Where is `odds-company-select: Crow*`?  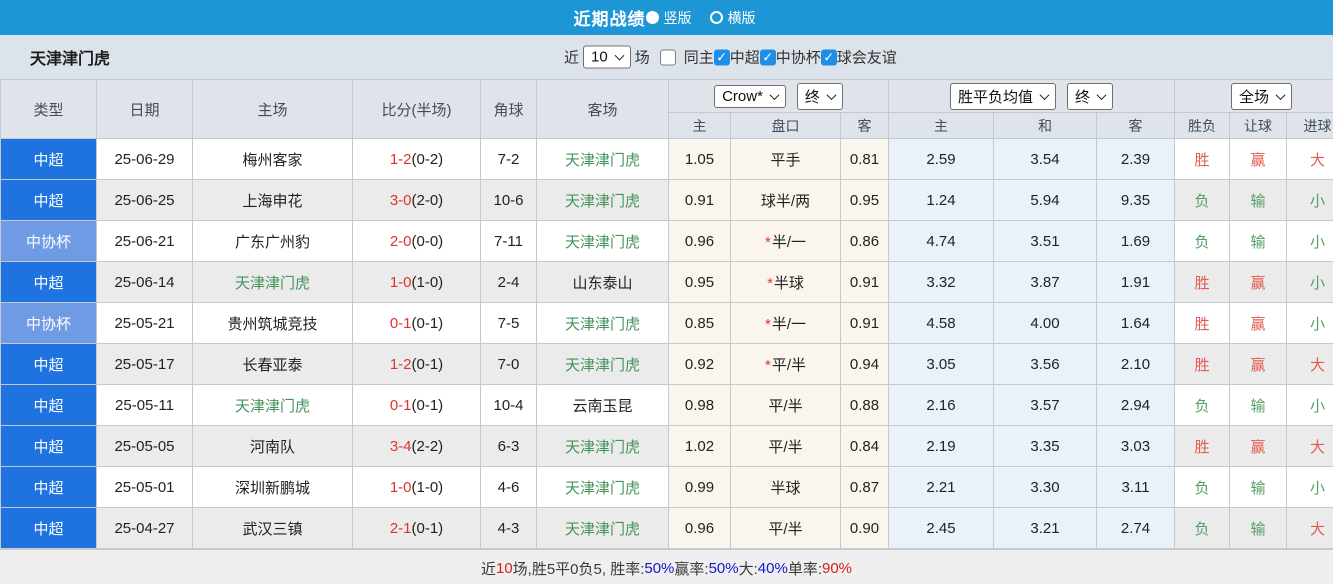 odds-company-select: Crow* is located at coordinates (750, 96).